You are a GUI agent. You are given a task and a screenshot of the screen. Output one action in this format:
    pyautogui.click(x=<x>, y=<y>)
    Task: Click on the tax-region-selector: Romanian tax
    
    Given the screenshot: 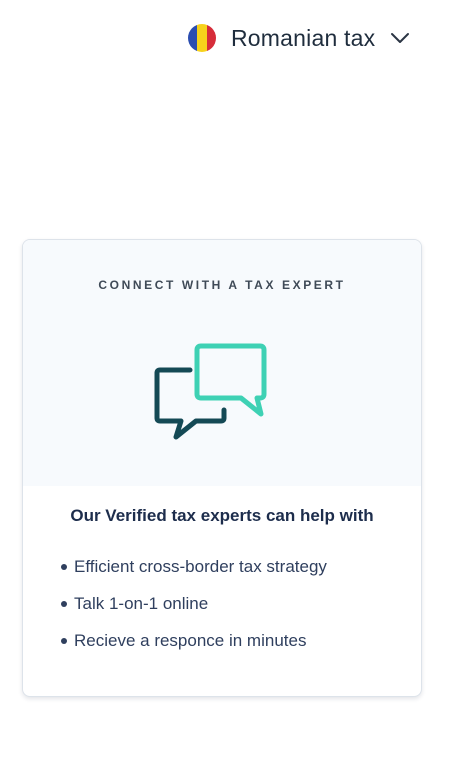 What is the action you would take?
    pyautogui.click(x=308, y=38)
    